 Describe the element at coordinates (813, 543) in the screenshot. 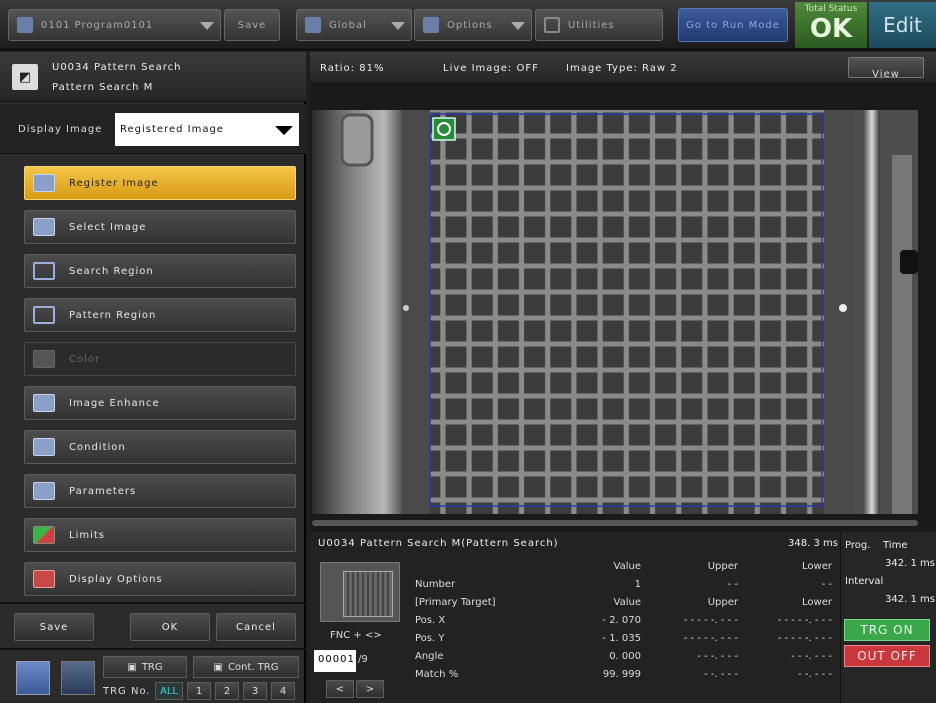

I see `tool-time: 348. 3 ms` at that location.